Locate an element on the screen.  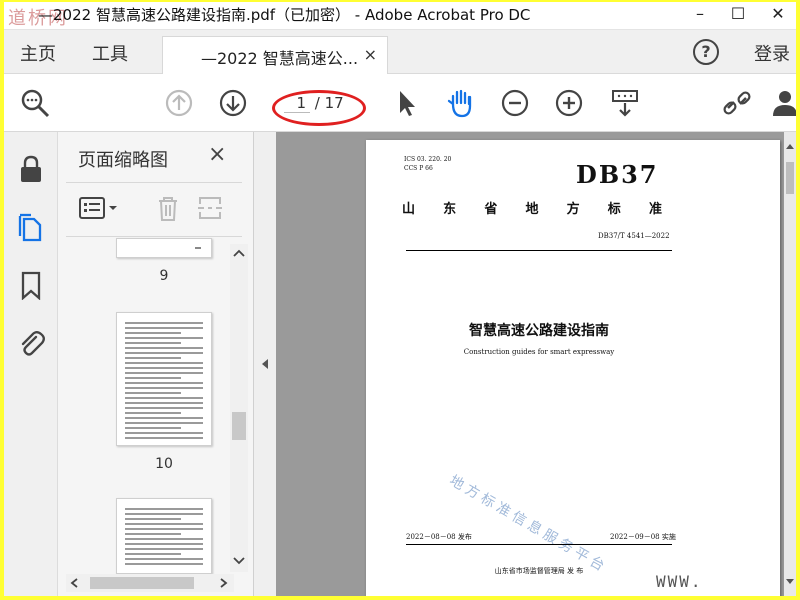
attachment-icon is located at coordinates (31, 343).